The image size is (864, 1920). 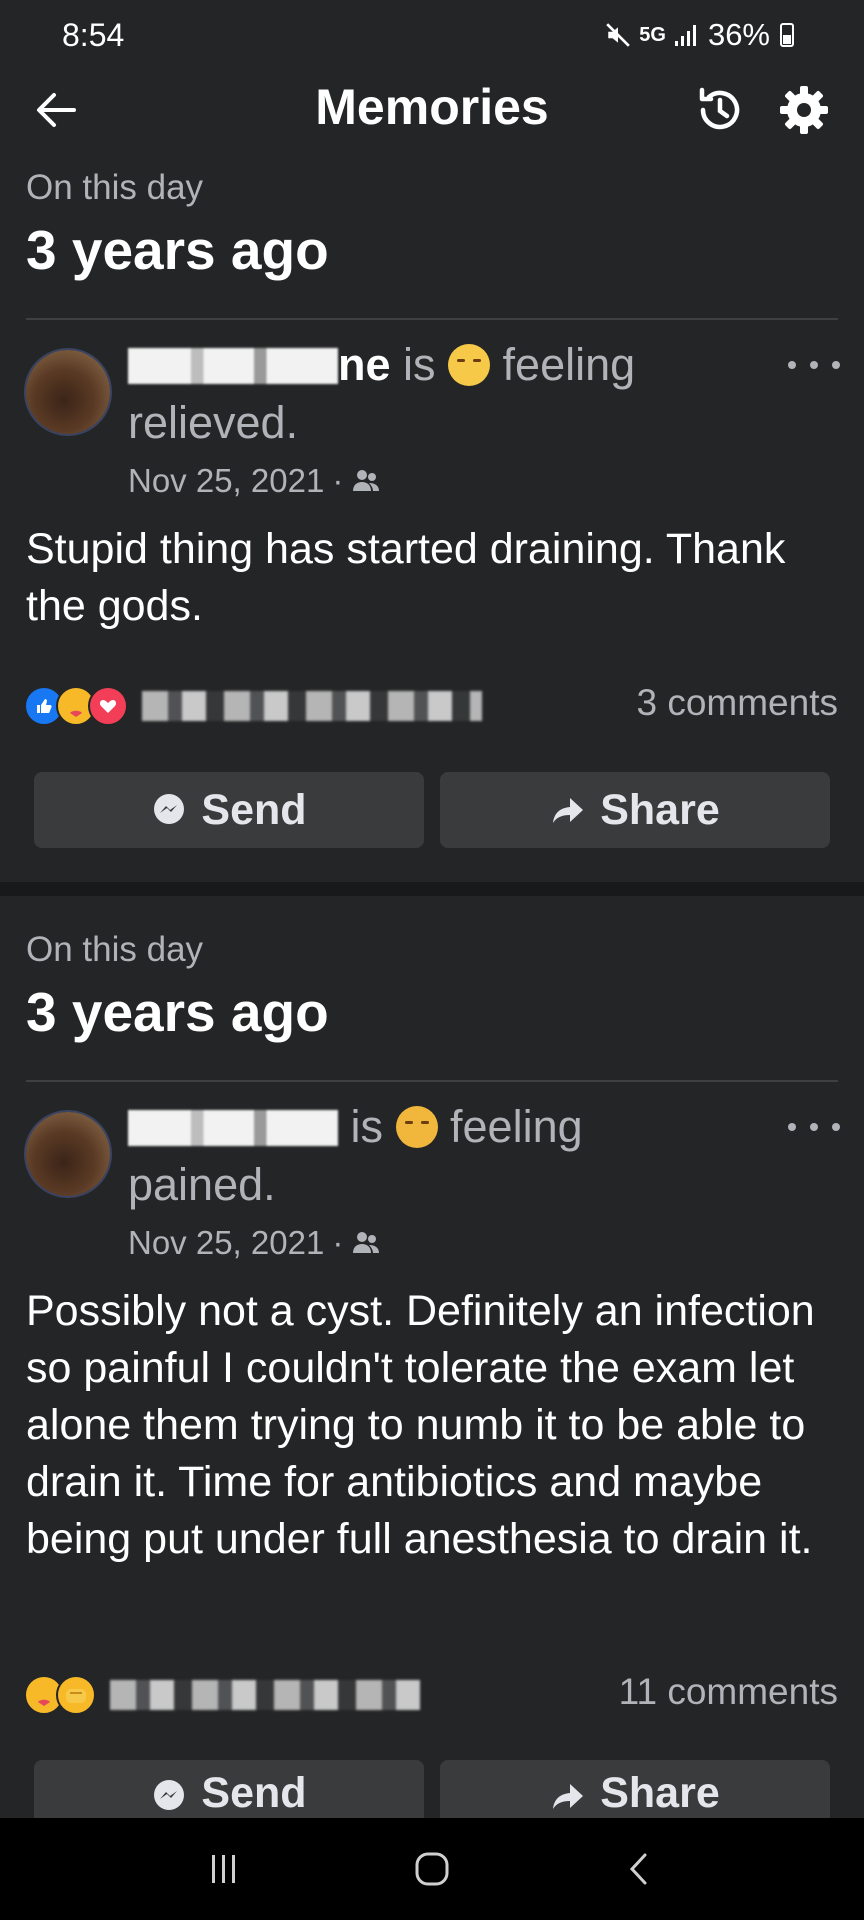 What do you see at coordinates (652, 34) in the screenshot?
I see `network-label: 5G` at bounding box center [652, 34].